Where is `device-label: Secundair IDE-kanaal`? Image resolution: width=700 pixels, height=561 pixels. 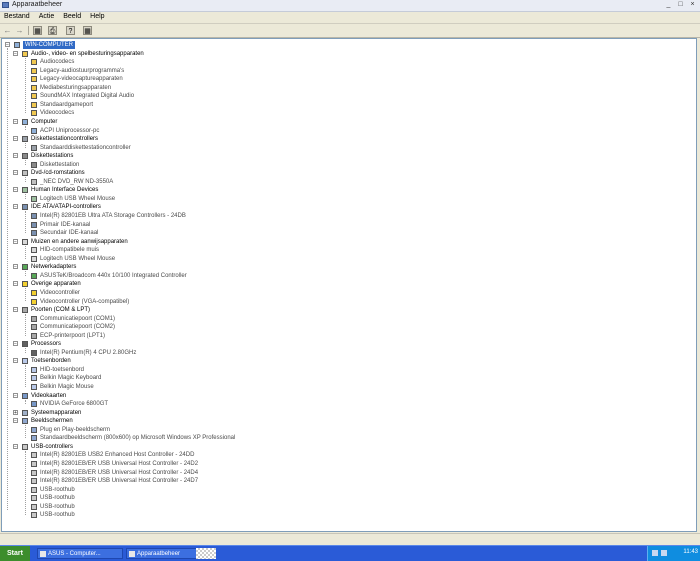
device-label: Secundair IDE-kanaal is located at coordinates (69, 233).